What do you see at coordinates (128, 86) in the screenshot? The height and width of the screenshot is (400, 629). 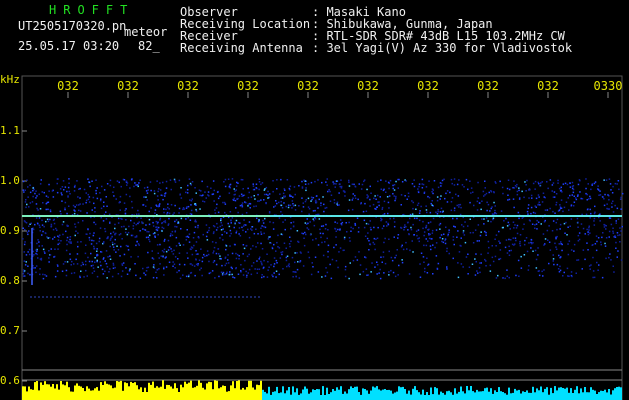 I see `time-label: 032` at bounding box center [128, 86].